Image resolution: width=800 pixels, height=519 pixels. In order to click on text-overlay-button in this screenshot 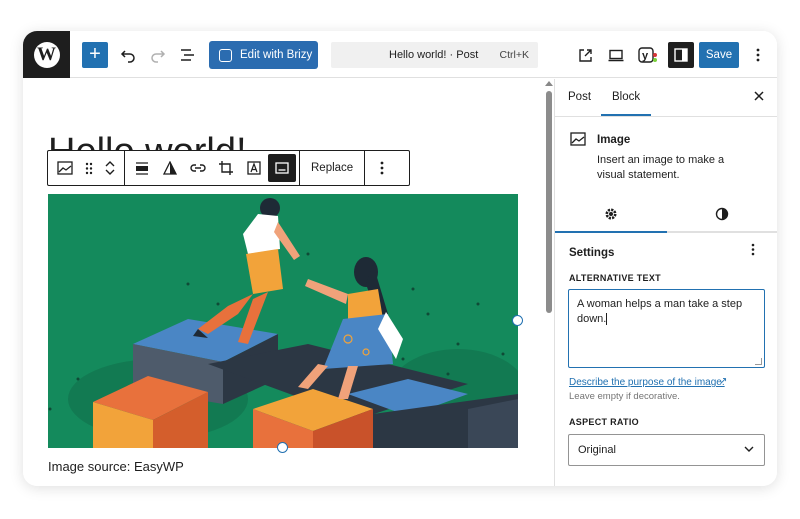, I will do `click(254, 168)`.